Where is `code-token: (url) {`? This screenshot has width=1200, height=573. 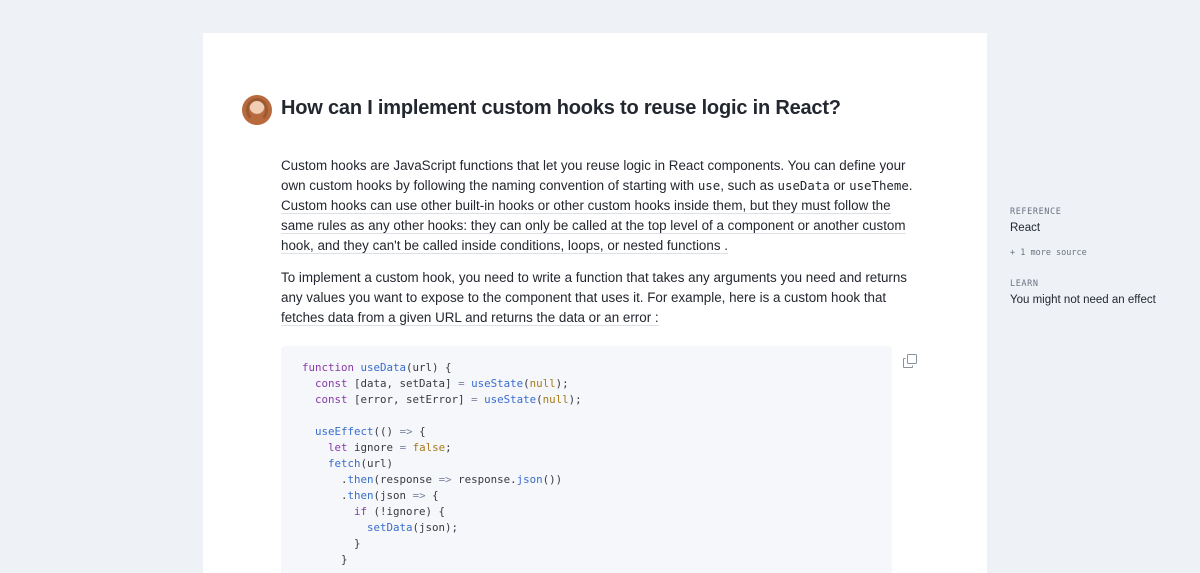 code-token: (url) { is located at coordinates (429, 367).